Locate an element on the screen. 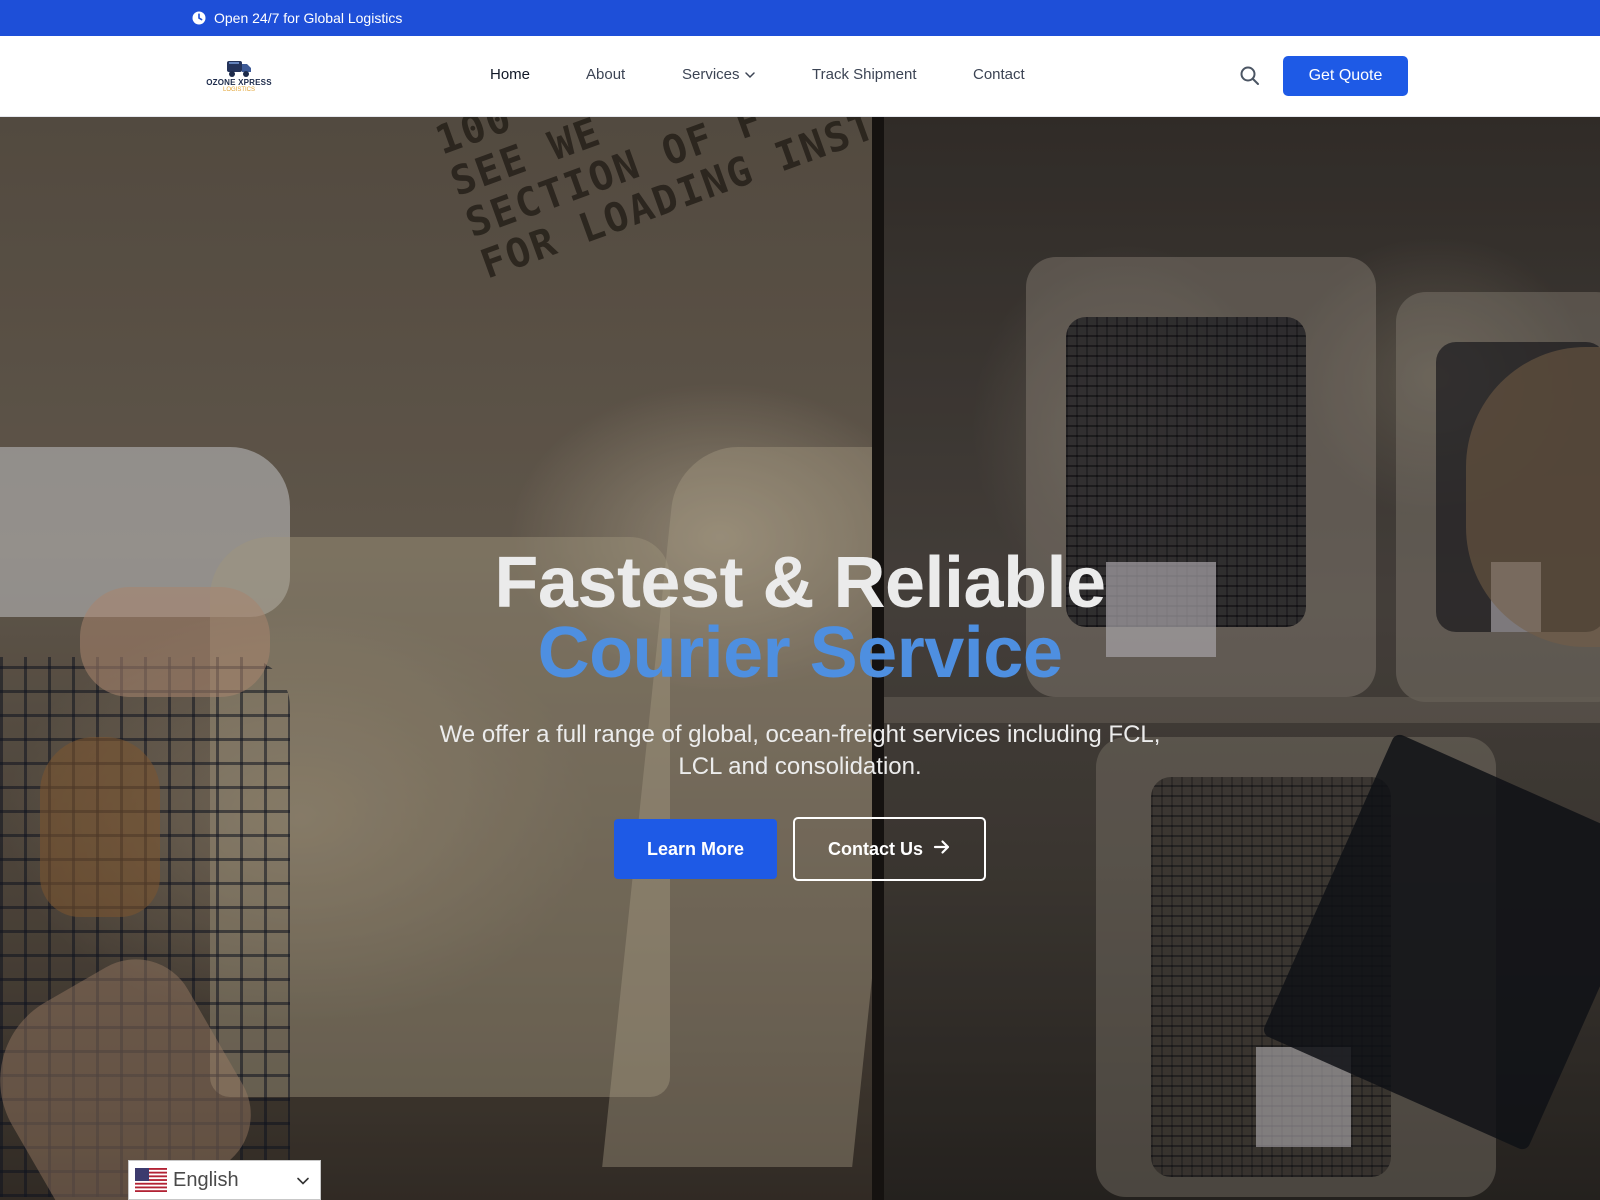  topbar-content: Open 24/7 for Global Logistics is located at coordinates (297, 18).